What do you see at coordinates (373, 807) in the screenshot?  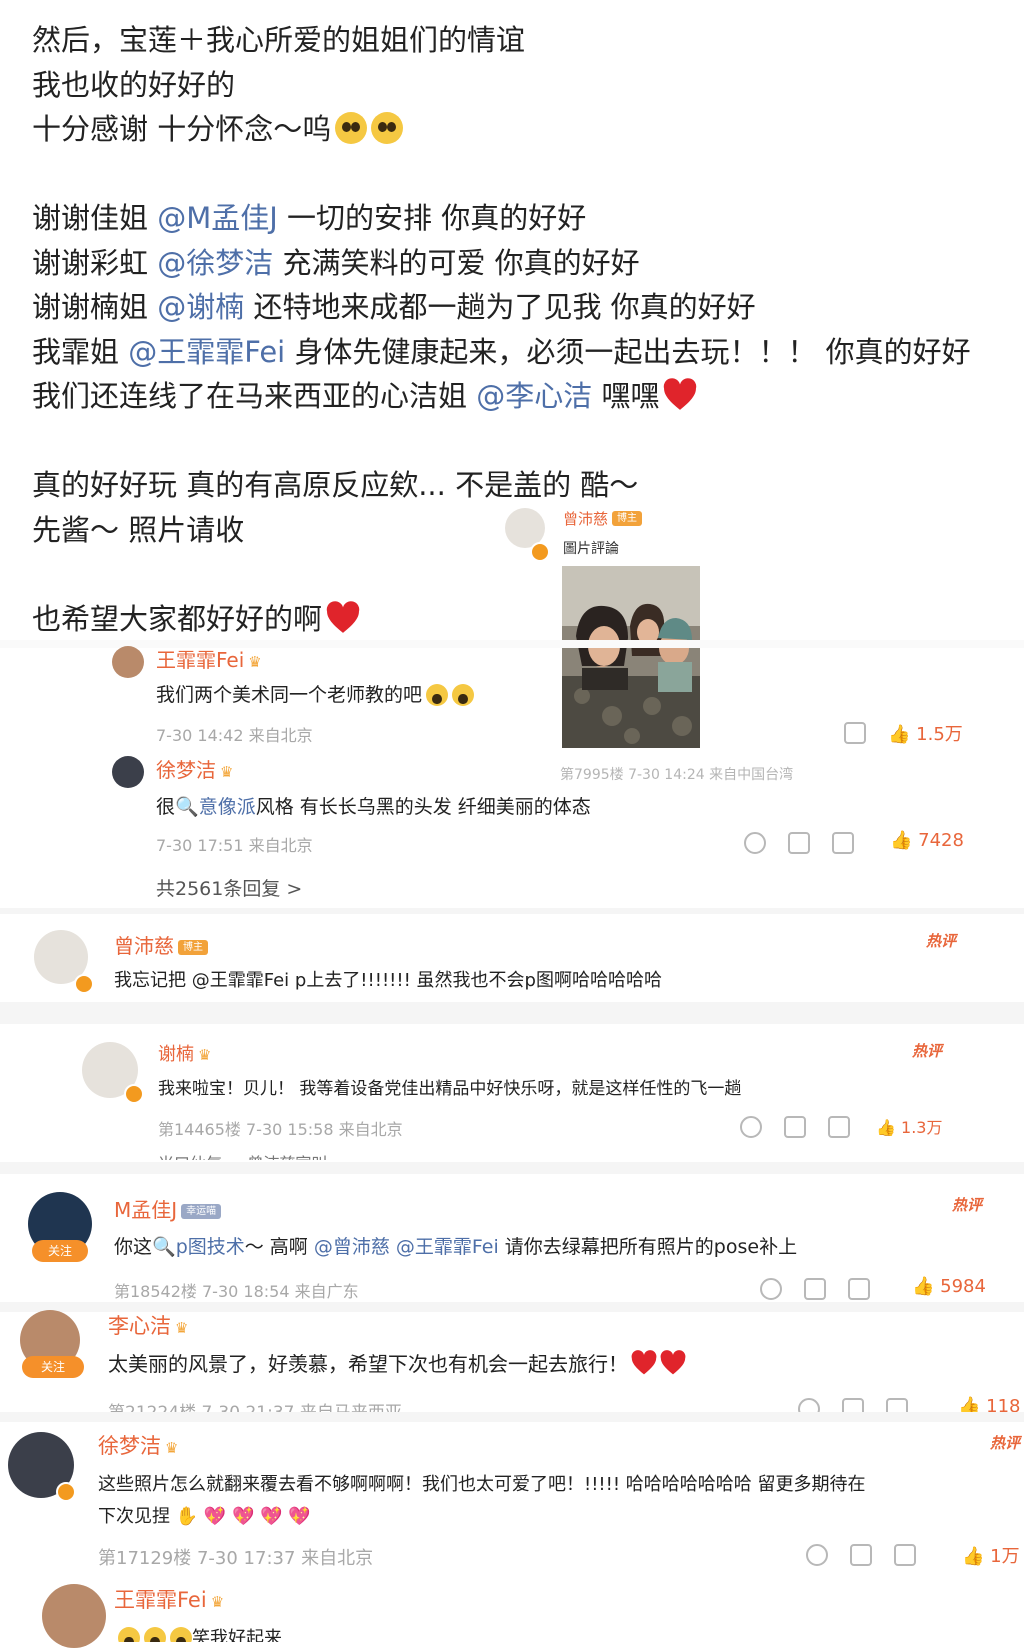 I see `comment-text: 很🔍意像派风格 有长长乌黑的头发 纤细美丽的体态` at bounding box center [373, 807].